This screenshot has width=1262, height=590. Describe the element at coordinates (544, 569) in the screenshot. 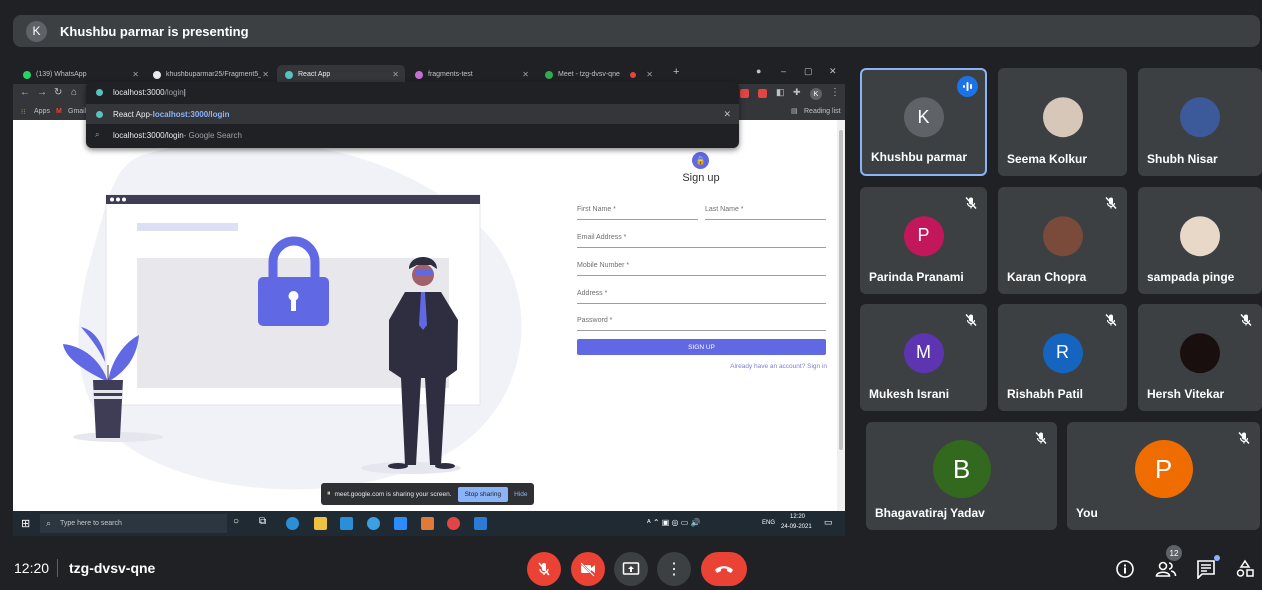

I see `mic-off-button` at that location.